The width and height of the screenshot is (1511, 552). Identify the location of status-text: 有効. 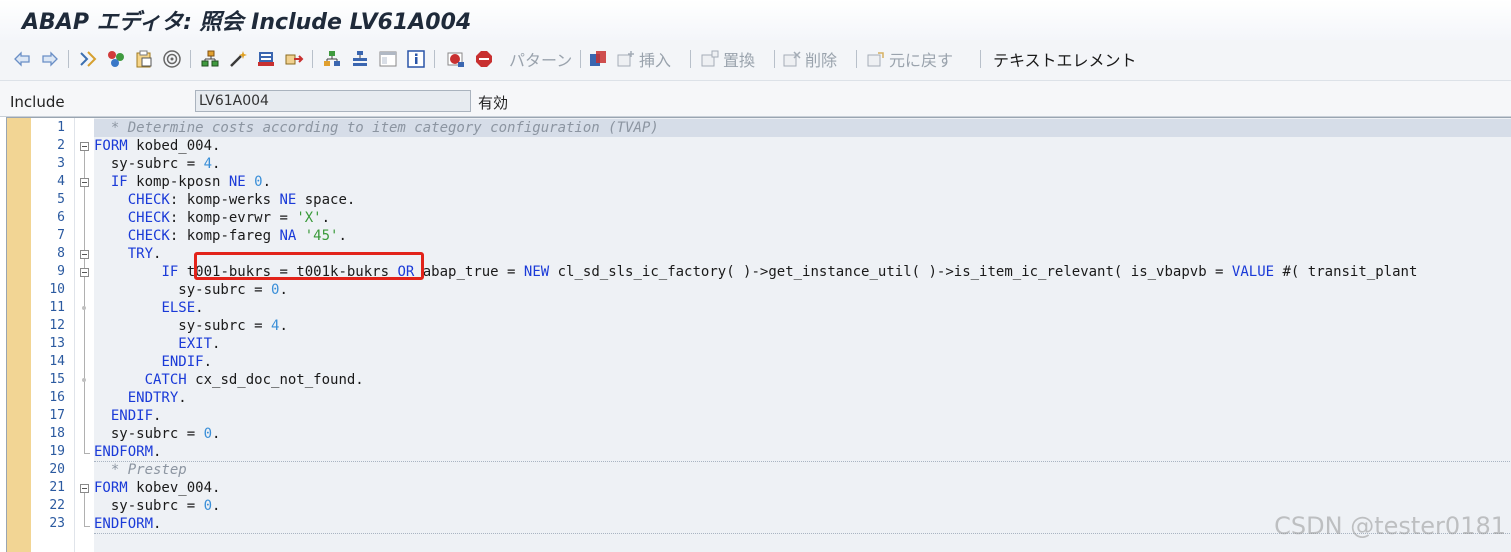
(493, 103).